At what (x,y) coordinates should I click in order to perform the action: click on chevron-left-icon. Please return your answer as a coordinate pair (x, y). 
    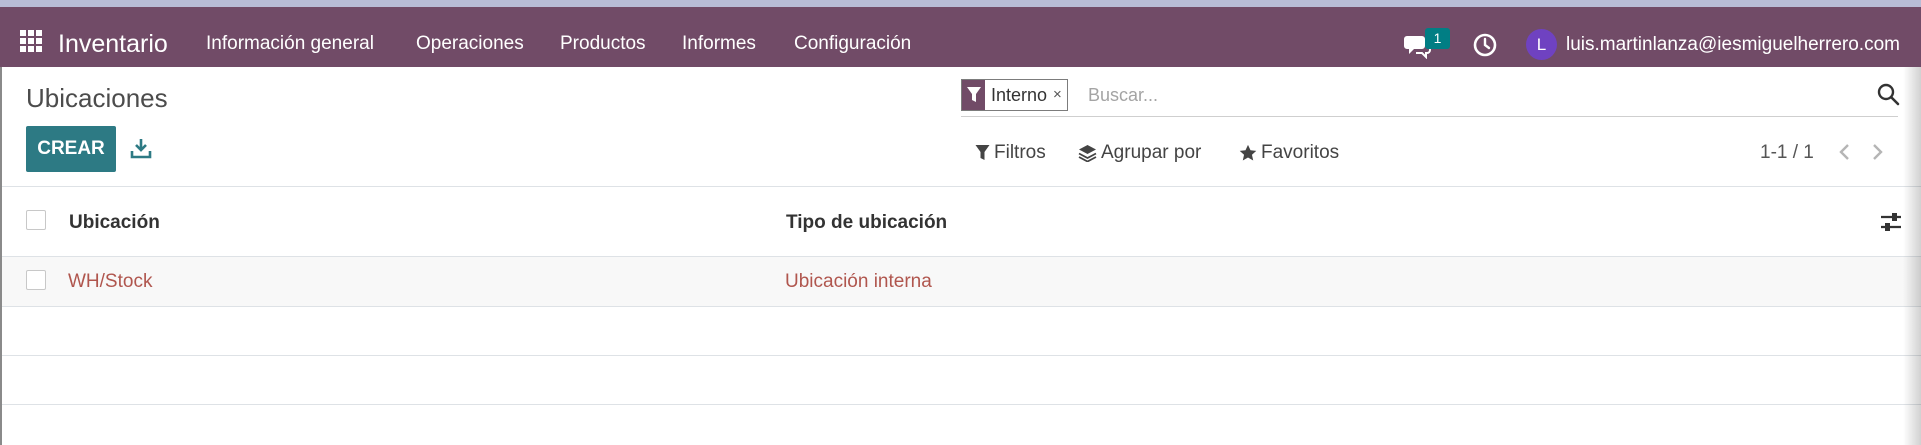
    Looking at the image, I should click on (1845, 152).